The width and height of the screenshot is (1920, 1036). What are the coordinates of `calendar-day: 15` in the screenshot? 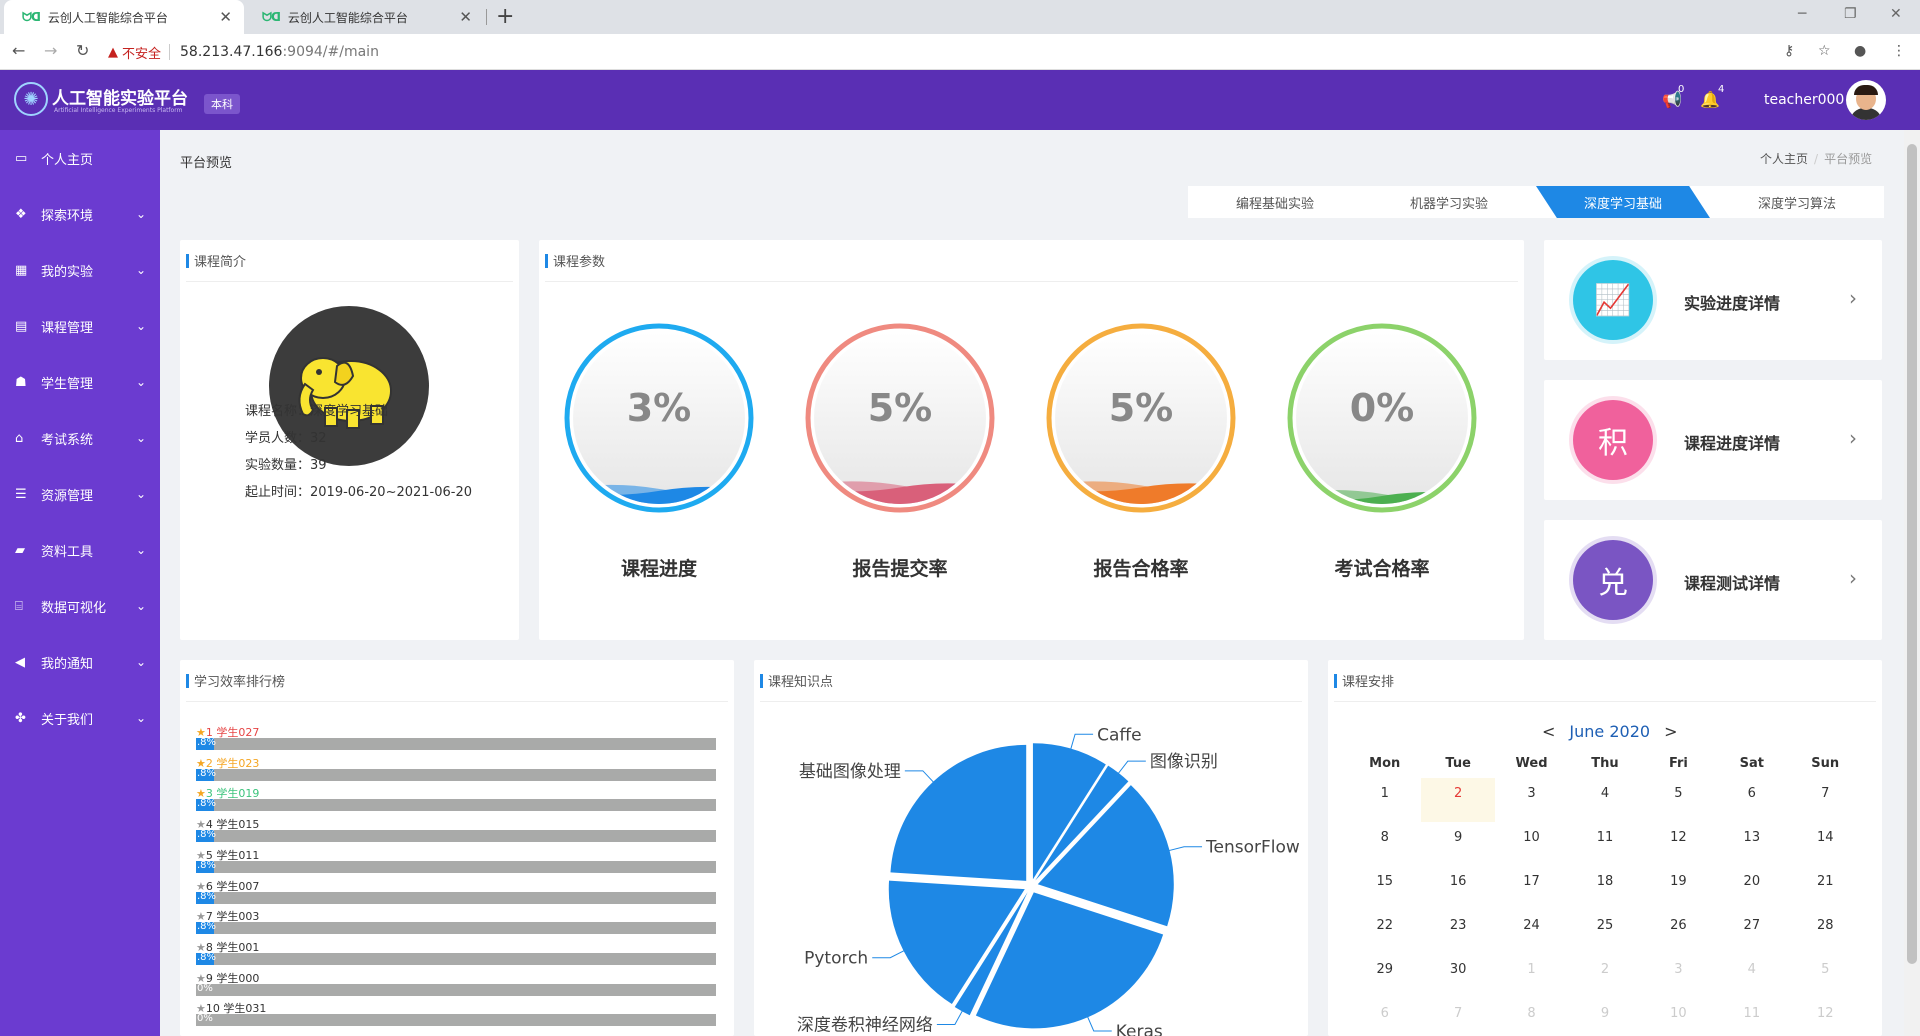 It's located at (1384, 888).